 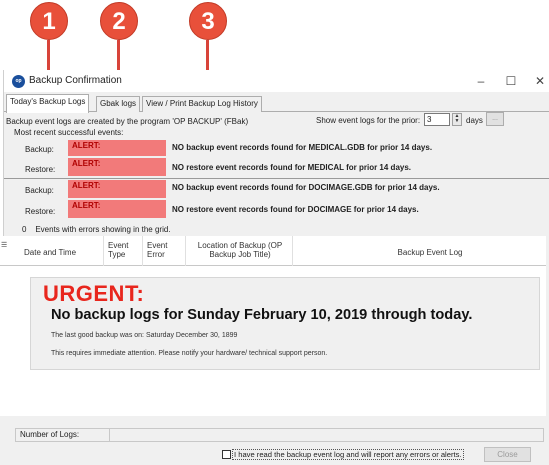 What do you see at coordinates (430, 252) in the screenshot?
I see `column-event-log: Backup Event Log` at bounding box center [430, 252].